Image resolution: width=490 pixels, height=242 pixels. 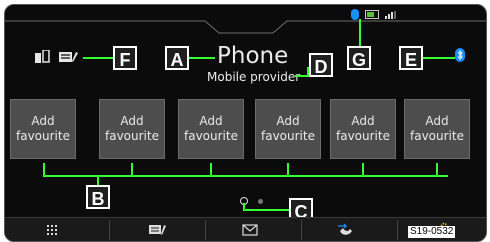 I want to click on figure-reference: S19-0532, so click(x=432, y=232).